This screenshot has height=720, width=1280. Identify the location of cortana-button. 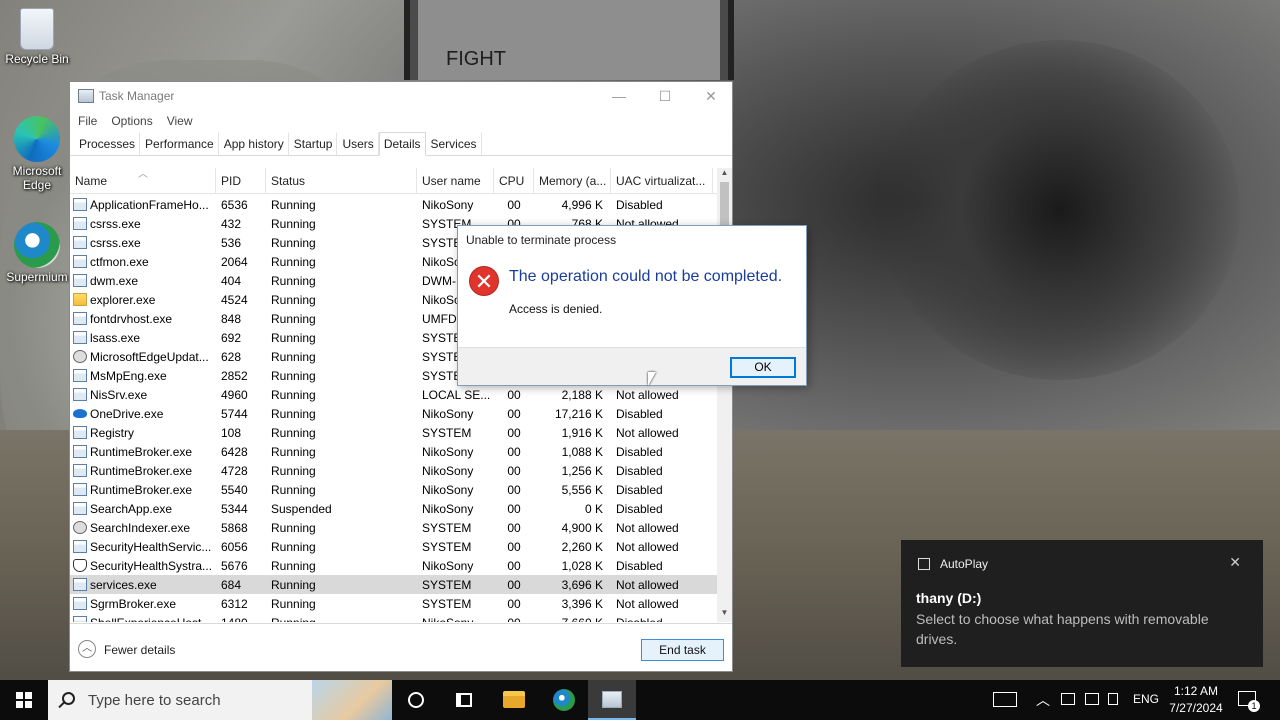
(416, 700).